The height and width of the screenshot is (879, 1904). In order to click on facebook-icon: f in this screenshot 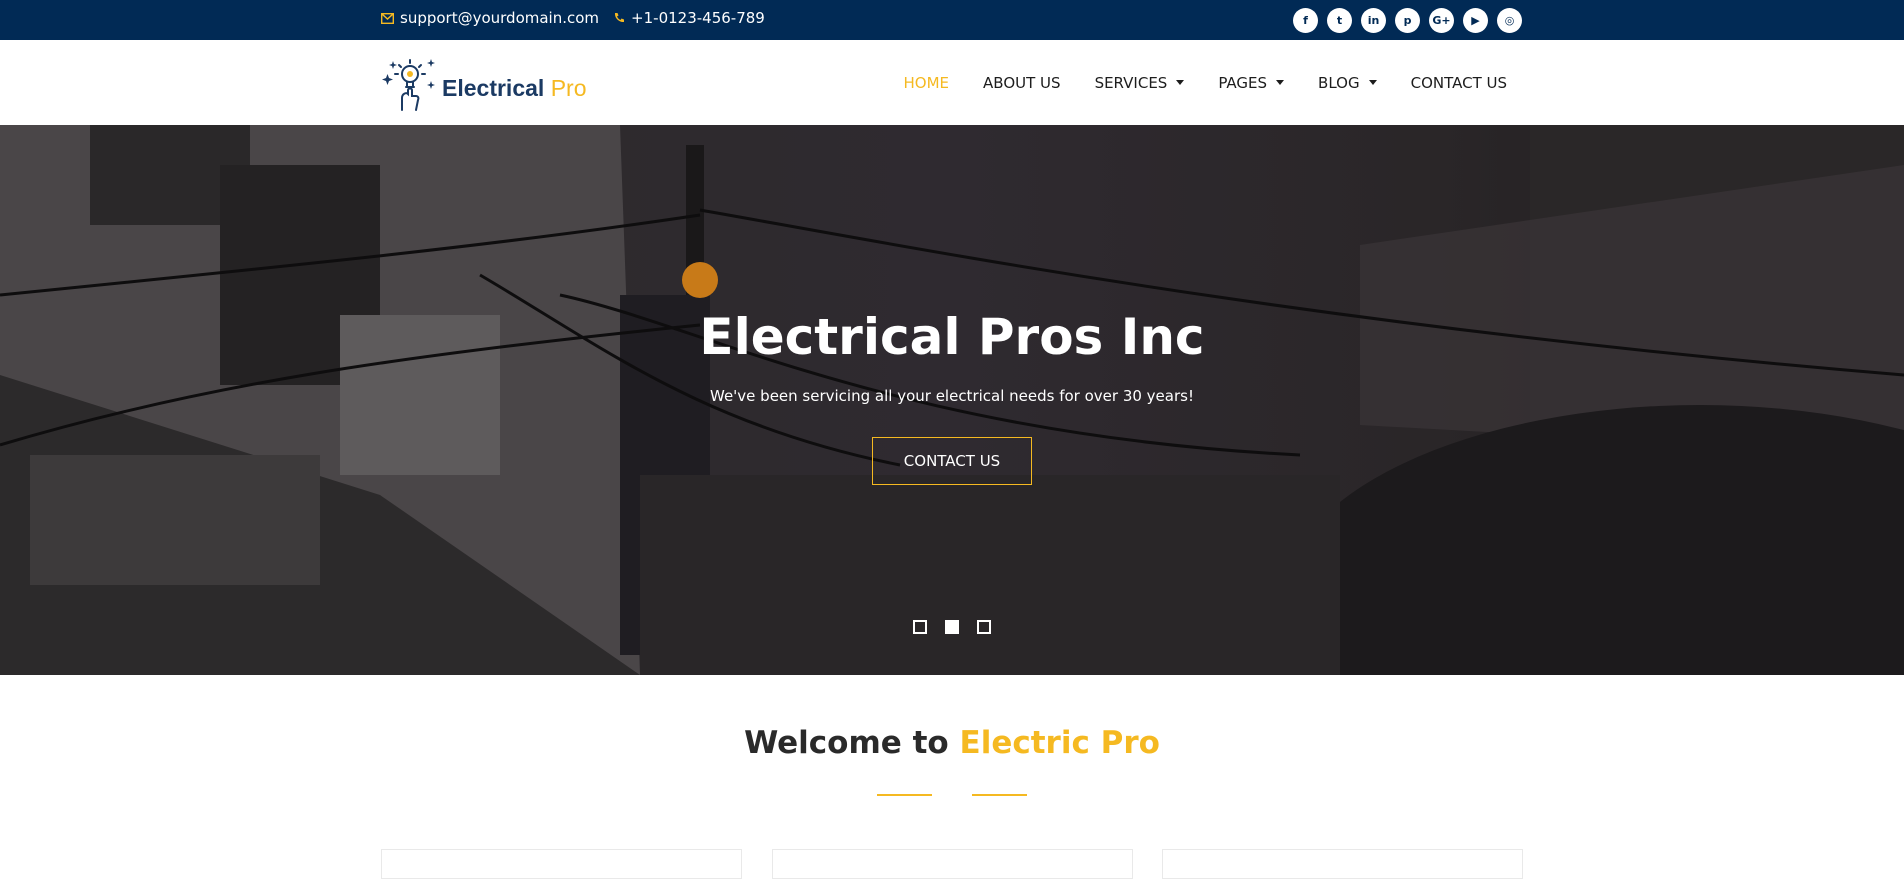, I will do `click(1305, 20)`.